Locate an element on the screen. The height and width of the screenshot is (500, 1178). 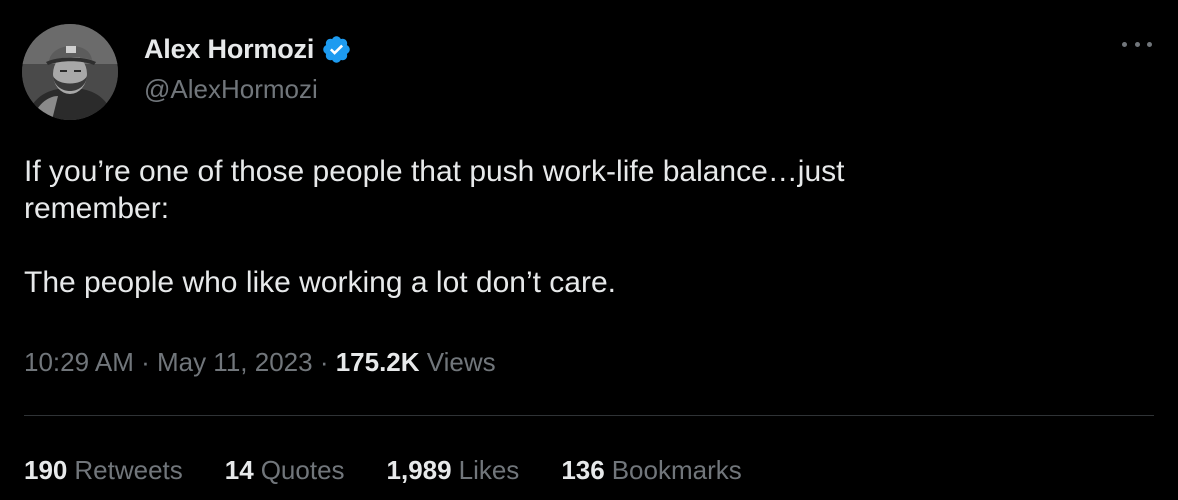
stat-count: 136 is located at coordinates (583, 470).